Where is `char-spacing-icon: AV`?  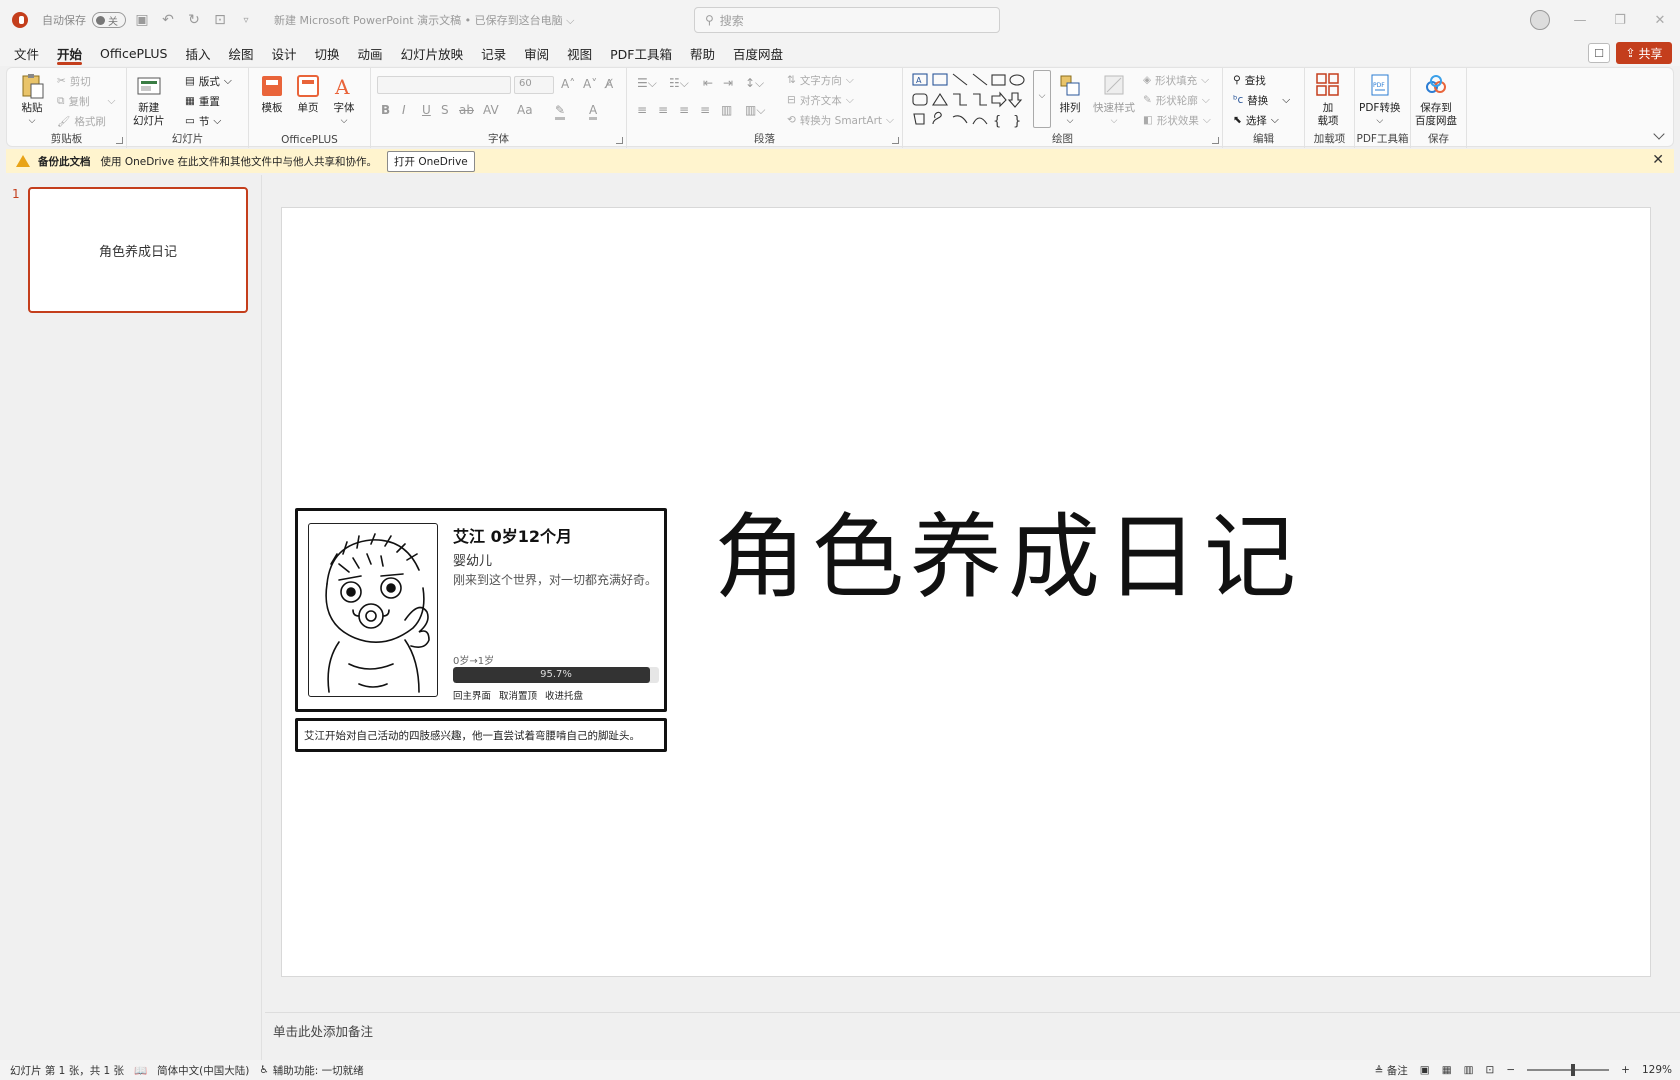
char-spacing-icon: AV is located at coordinates (491, 110).